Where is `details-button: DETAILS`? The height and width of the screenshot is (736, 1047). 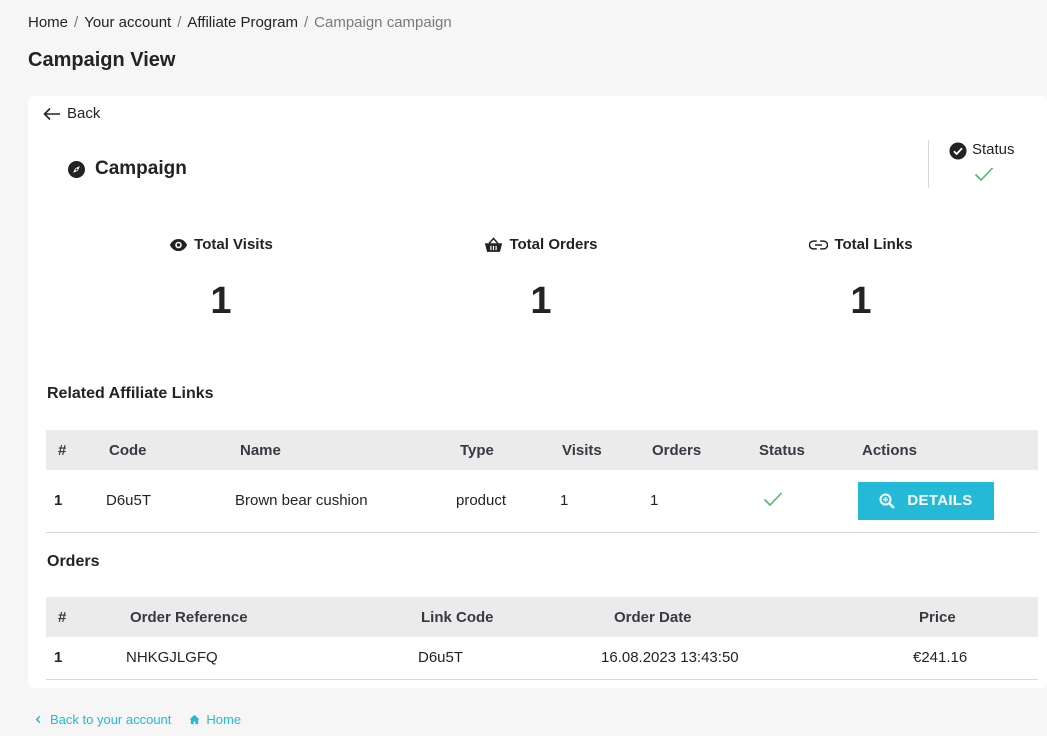
details-button: DETAILS is located at coordinates (926, 500).